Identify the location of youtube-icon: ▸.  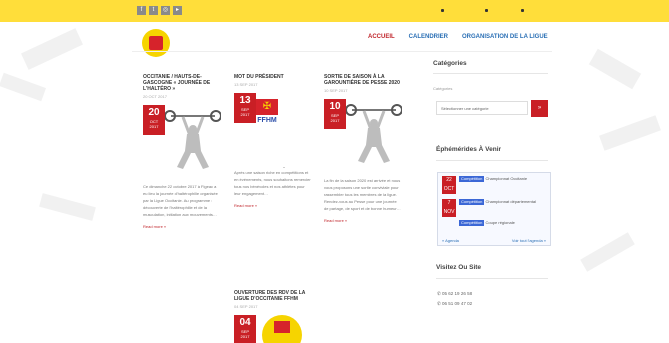
(177, 10).